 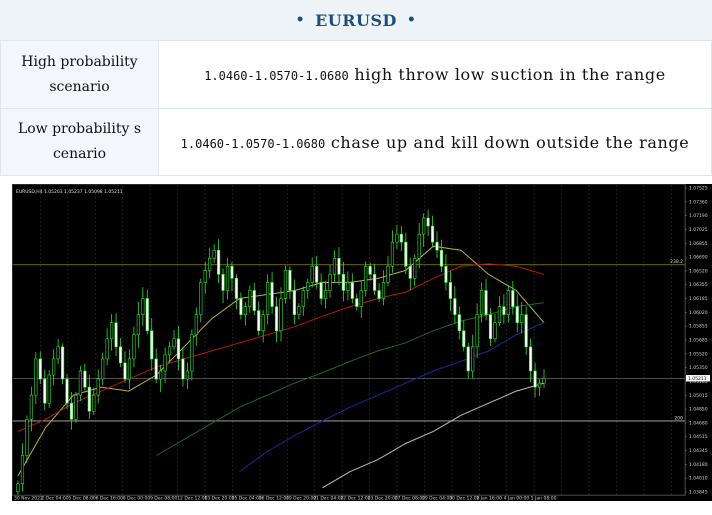 What do you see at coordinates (698, 479) in the screenshot?
I see `price-tick-label: 1.04010` at bounding box center [698, 479].